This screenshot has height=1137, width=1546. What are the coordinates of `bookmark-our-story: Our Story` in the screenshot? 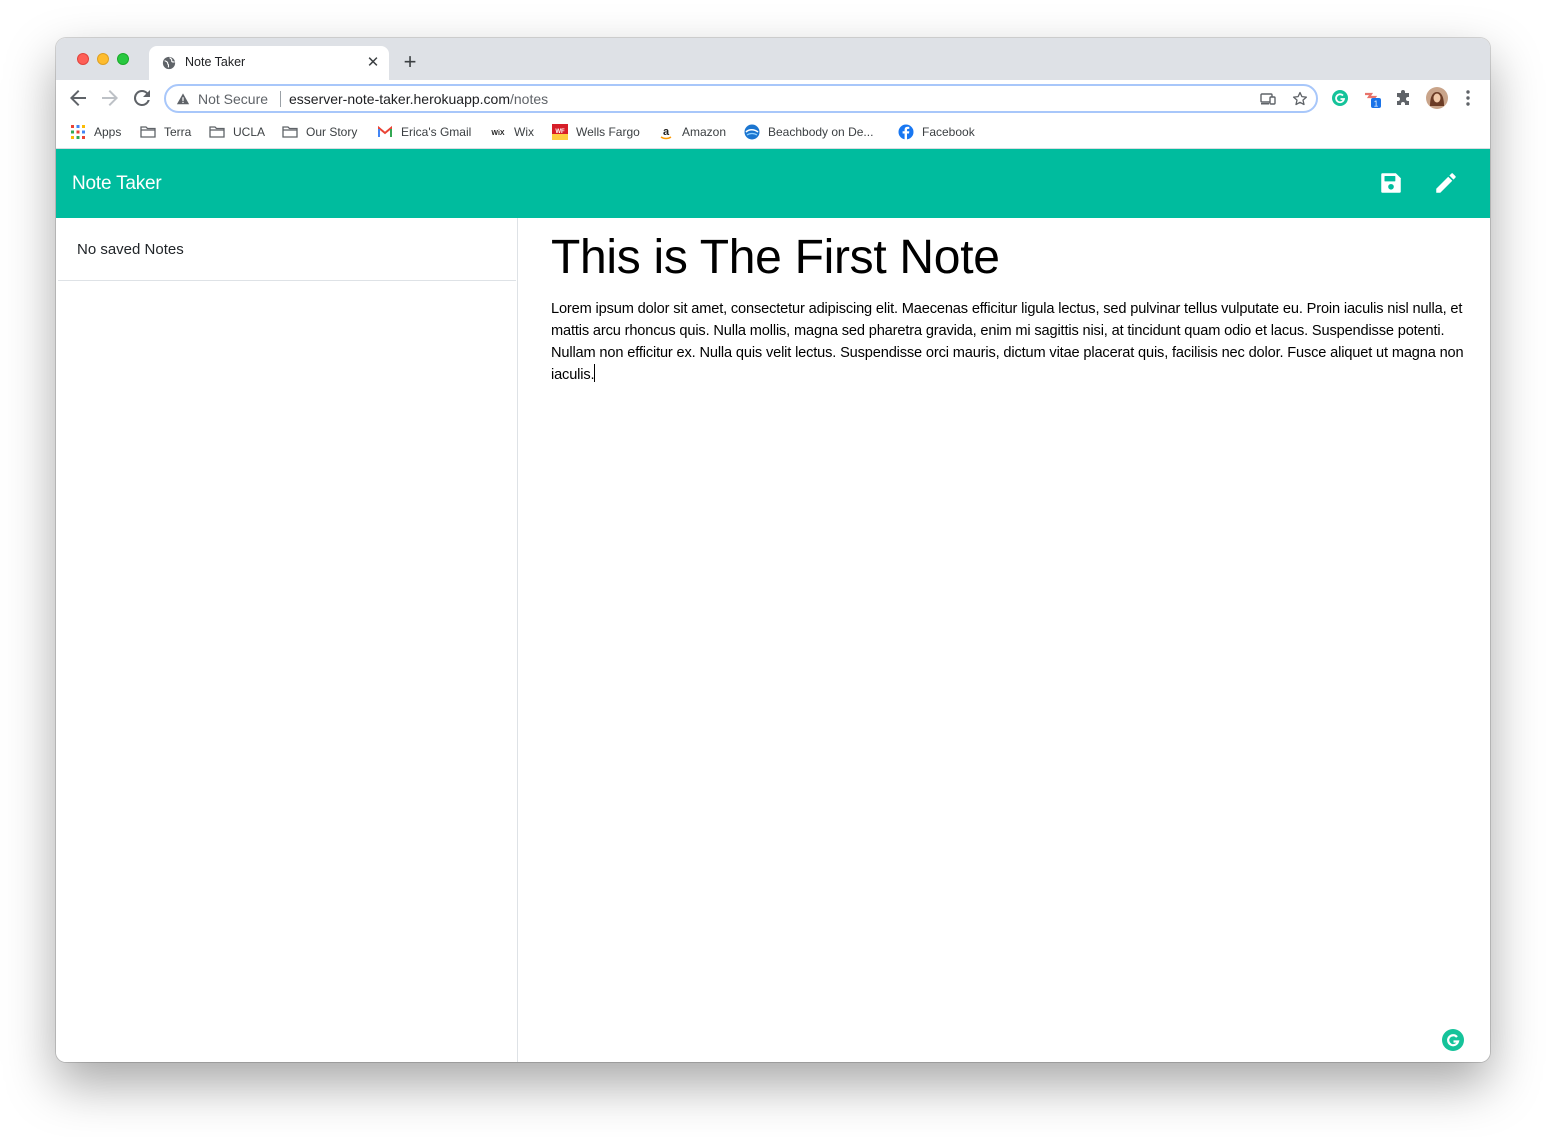 It's located at (319, 132).